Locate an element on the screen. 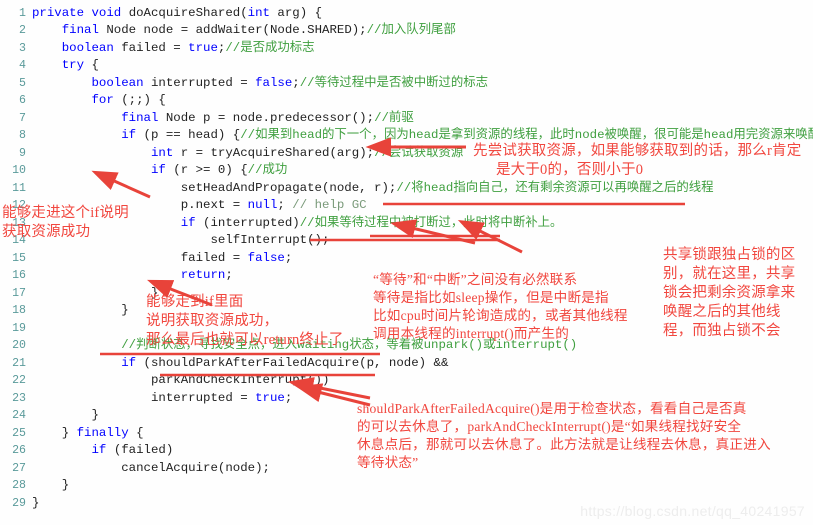 This screenshot has height=525, width=813. code-token: doAcquireShared( is located at coordinates (188, 12).